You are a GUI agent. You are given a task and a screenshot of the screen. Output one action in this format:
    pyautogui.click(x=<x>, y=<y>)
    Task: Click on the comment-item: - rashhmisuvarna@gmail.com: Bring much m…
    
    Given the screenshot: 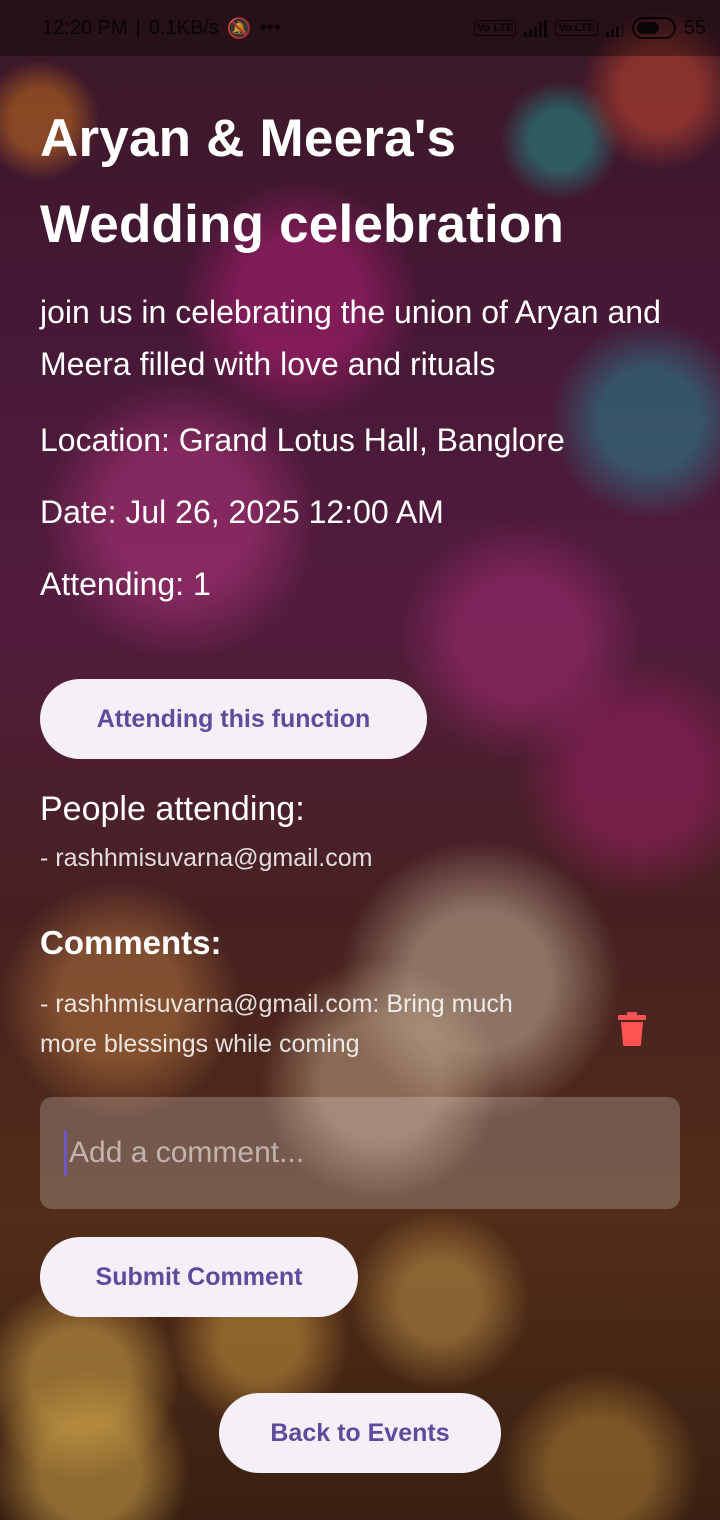 What is the action you would take?
    pyautogui.click(x=276, y=1024)
    